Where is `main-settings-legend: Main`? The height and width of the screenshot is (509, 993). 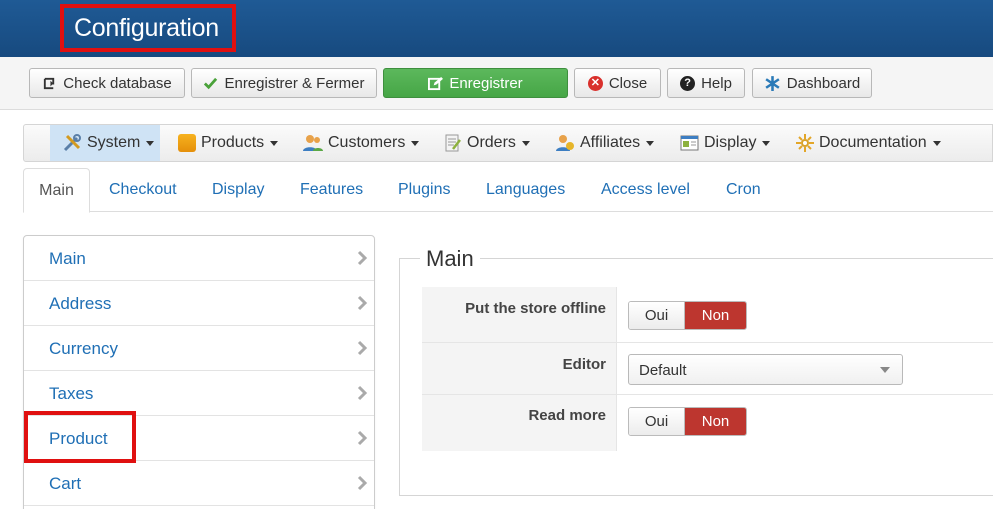 main-settings-legend: Main is located at coordinates (450, 259).